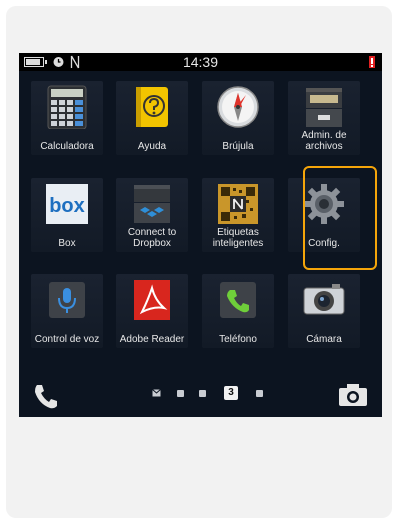 Image resolution: width=398 pixels, height=524 pixels. I want to click on camera-shortcut-icon, so click(353, 395).